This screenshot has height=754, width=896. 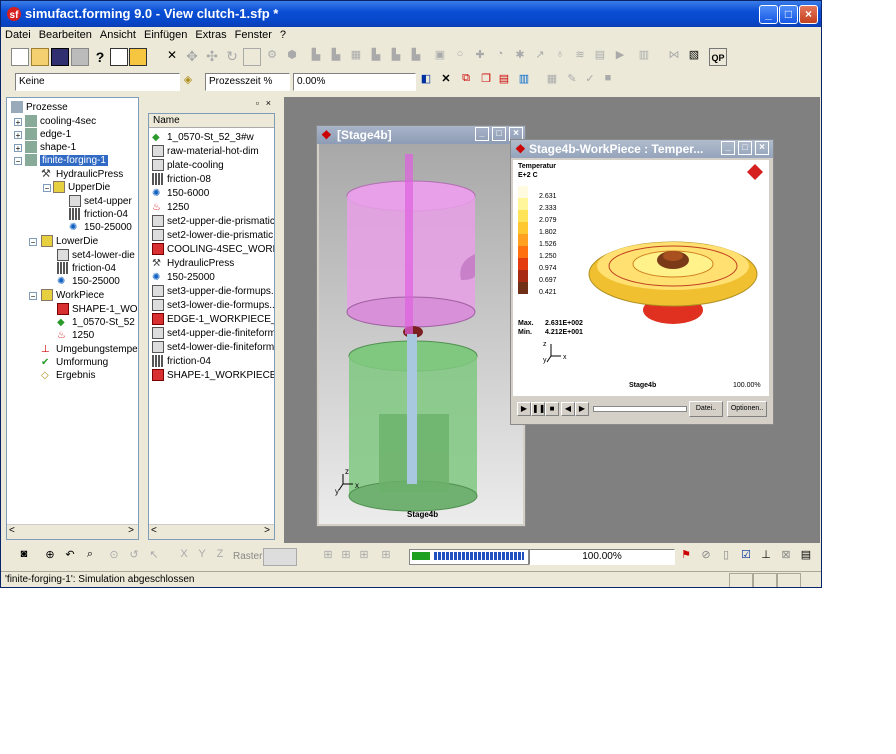 I want to click on center-icon: ⊙, so click(x=114, y=557).